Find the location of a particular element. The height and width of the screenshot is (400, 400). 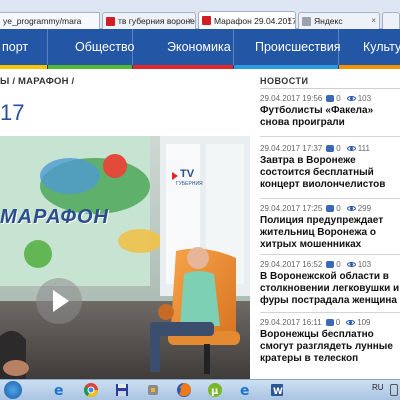

svg-text: W is located at coordinates (278, 392).